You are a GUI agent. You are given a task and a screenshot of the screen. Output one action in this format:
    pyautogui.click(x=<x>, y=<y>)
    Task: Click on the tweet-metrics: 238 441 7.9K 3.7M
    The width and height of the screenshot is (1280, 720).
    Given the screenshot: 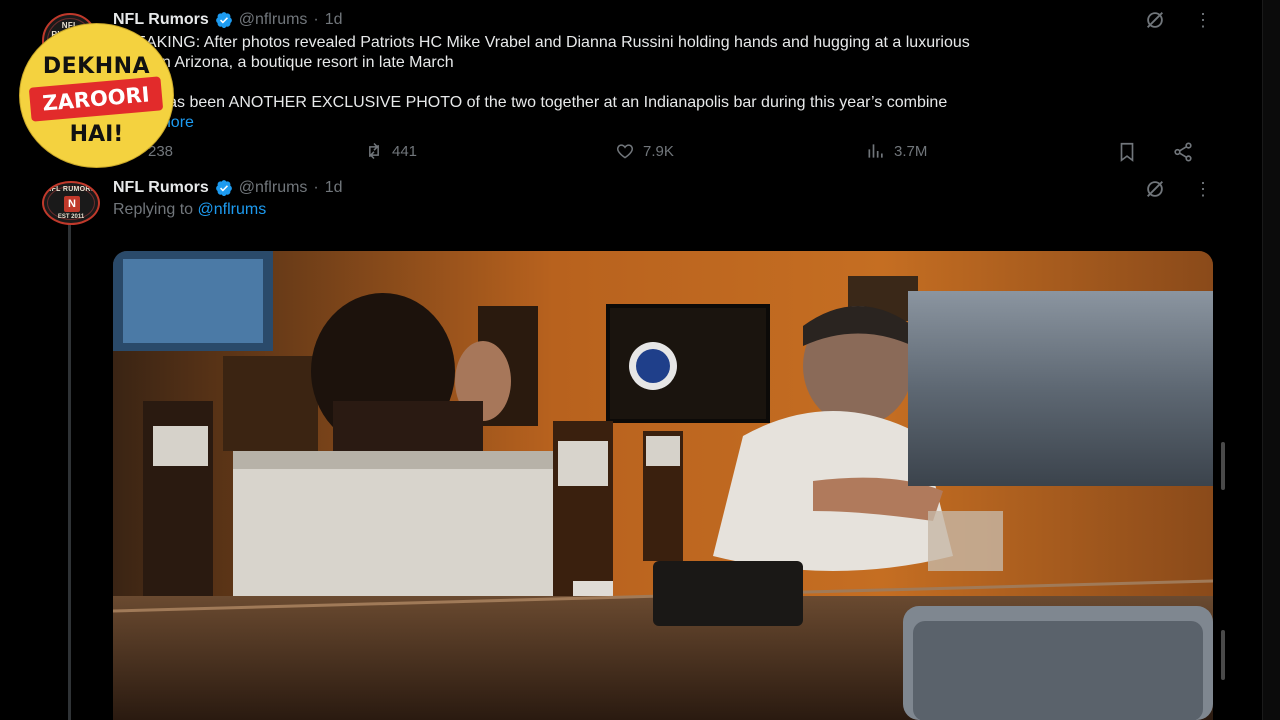 What is the action you would take?
    pyautogui.click(x=631, y=152)
    